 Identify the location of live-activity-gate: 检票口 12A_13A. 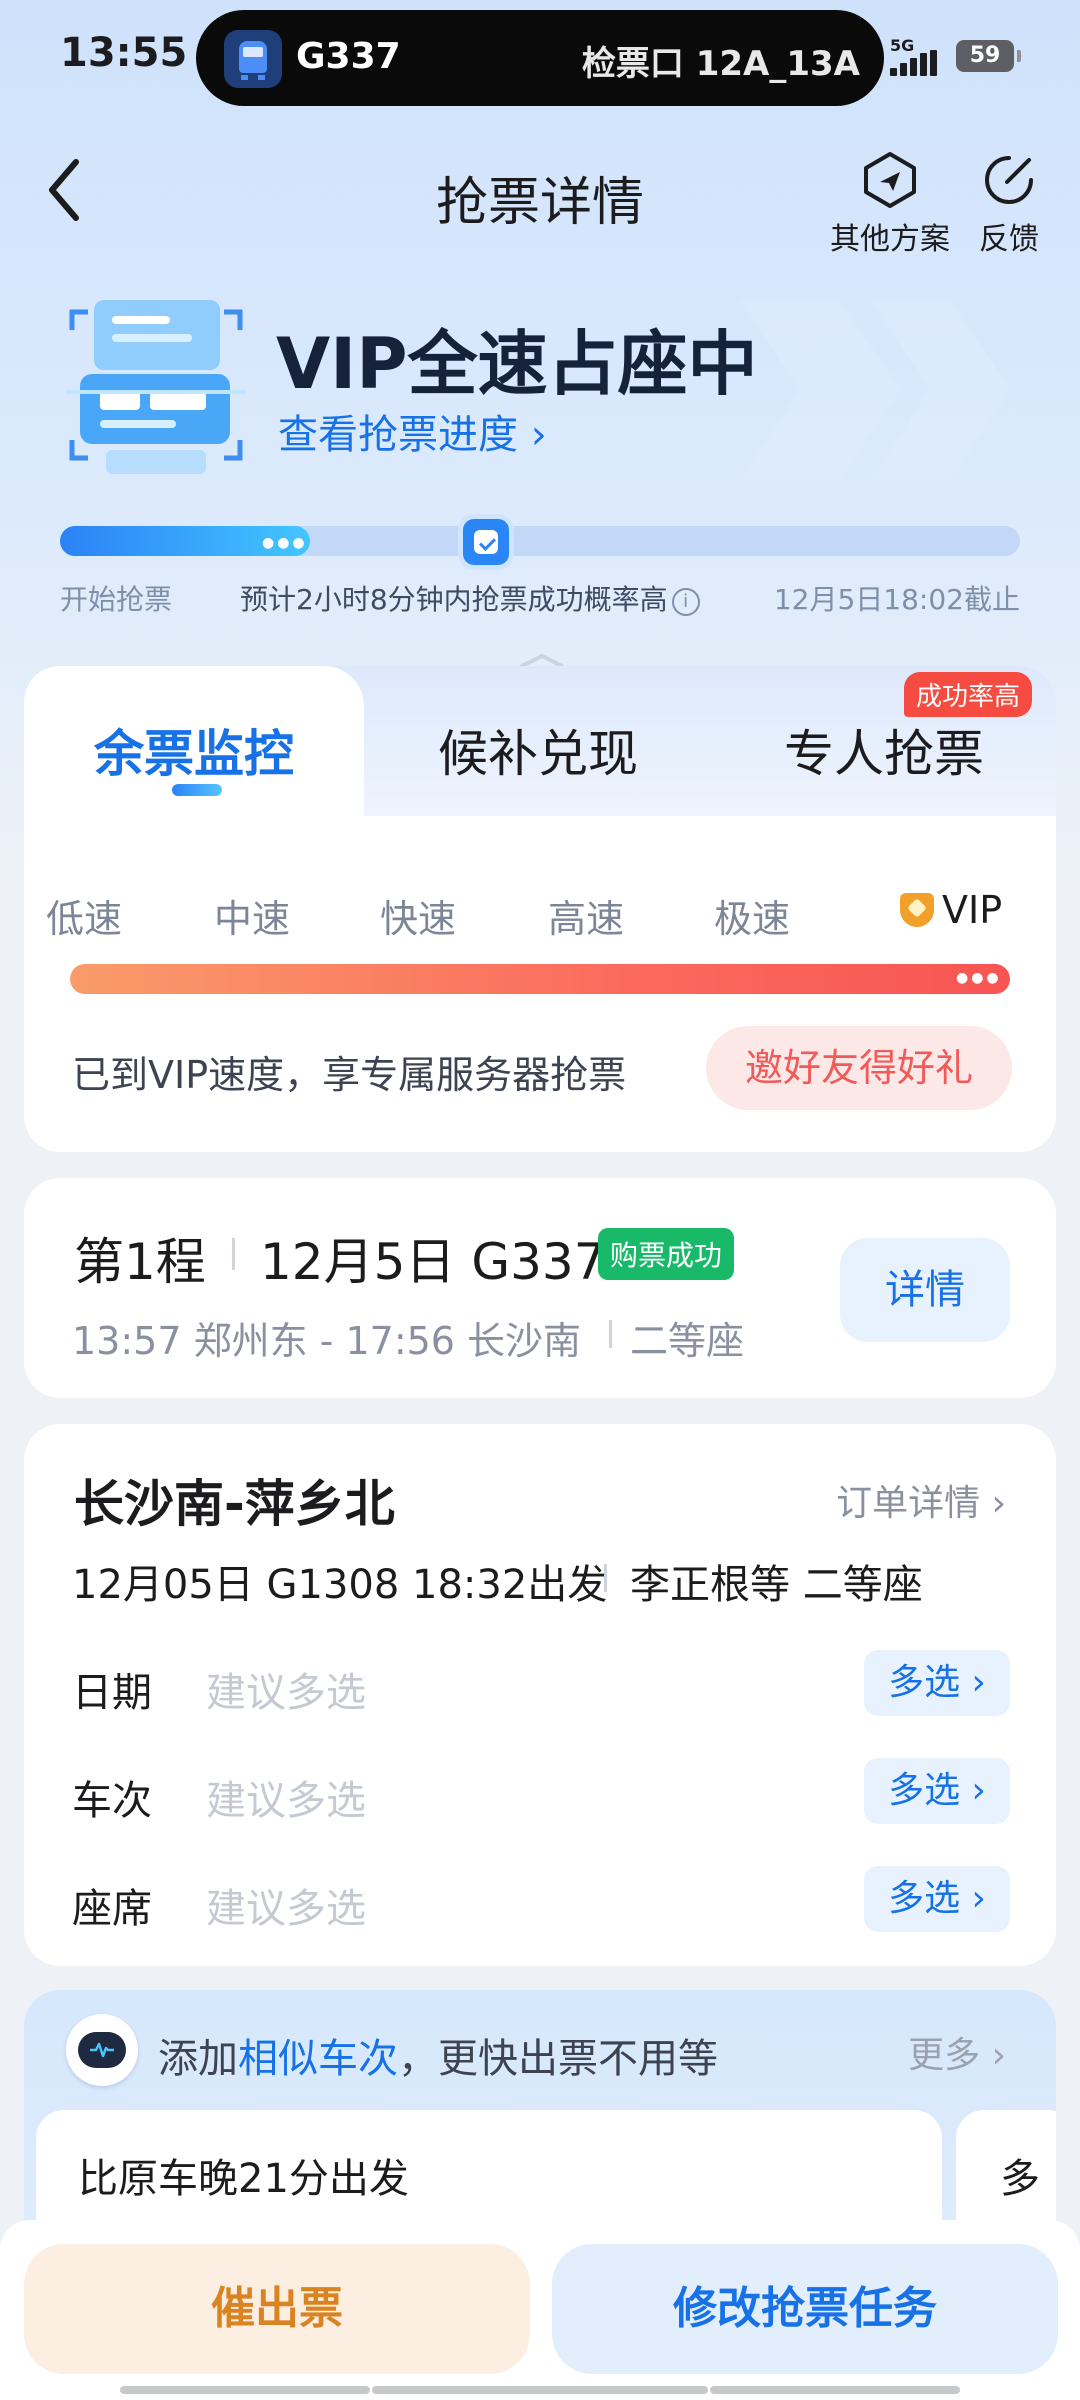
(720, 64).